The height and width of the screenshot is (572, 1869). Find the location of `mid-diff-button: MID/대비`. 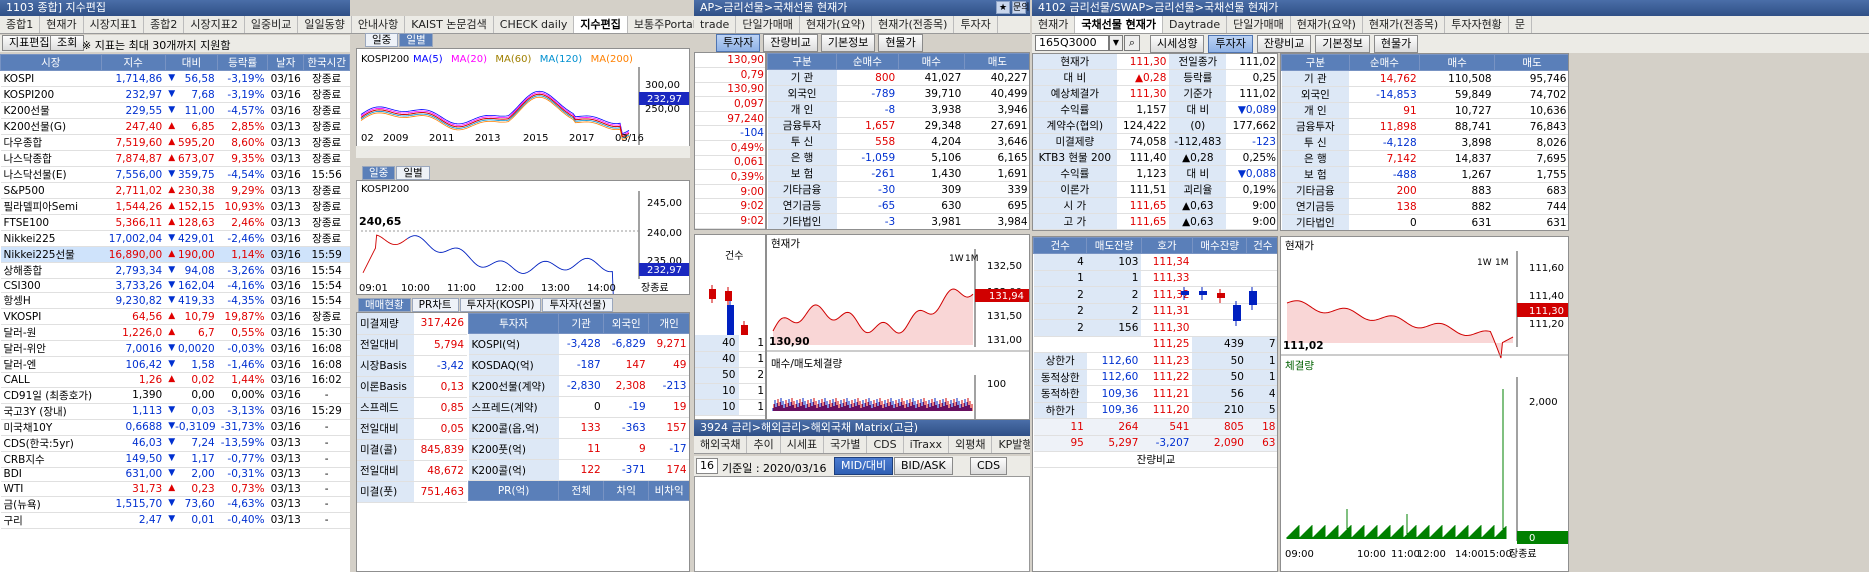

mid-diff-button: MID/대비 is located at coordinates (864, 466).